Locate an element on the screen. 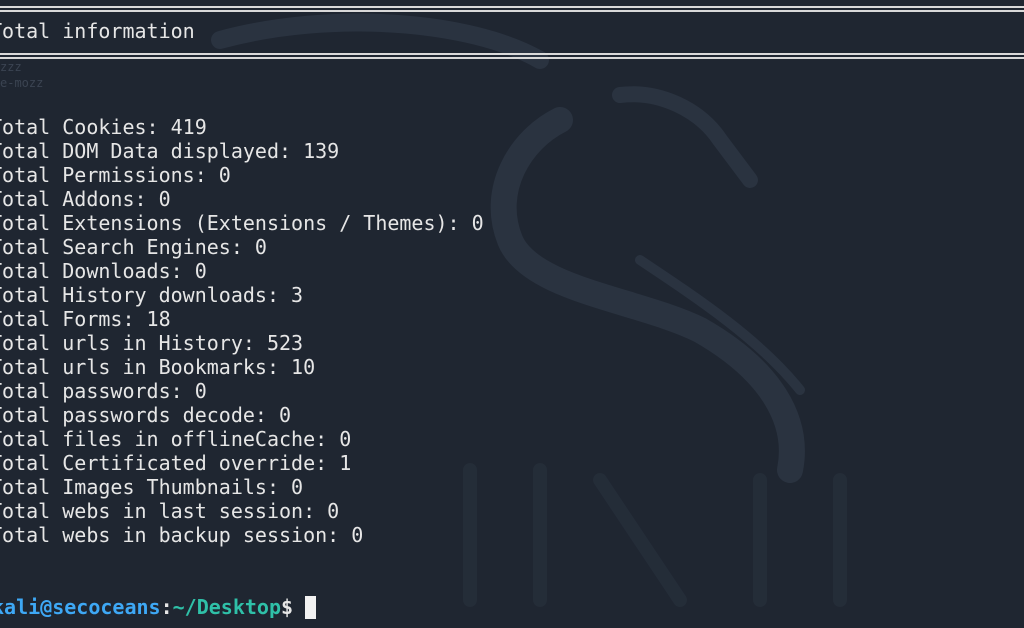  stat-line: Total files in offlineCache: 0 is located at coordinates (176, 439).